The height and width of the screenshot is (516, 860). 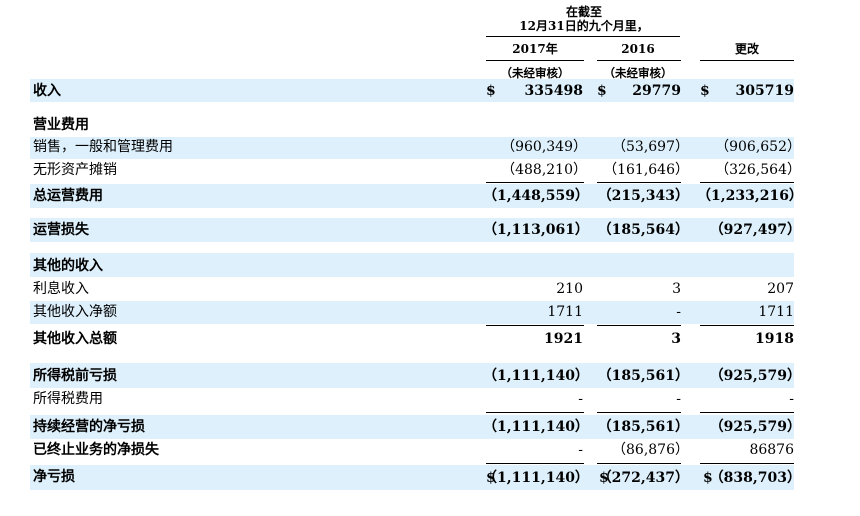 What do you see at coordinates (791, 399) in the screenshot?
I see `value-change: -` at bounding box center [791, 399].